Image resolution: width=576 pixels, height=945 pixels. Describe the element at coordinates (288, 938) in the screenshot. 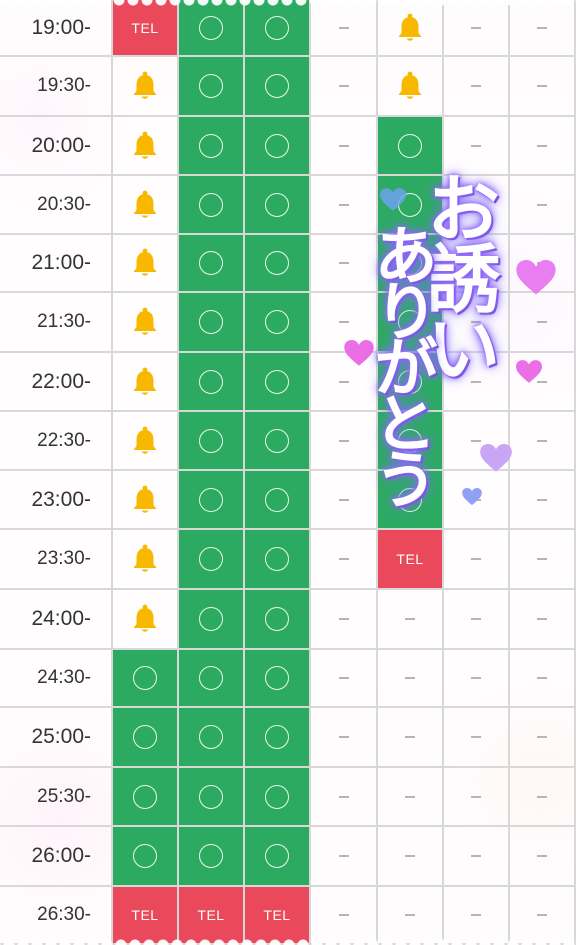

I see `lace-border-bottom` at that location.